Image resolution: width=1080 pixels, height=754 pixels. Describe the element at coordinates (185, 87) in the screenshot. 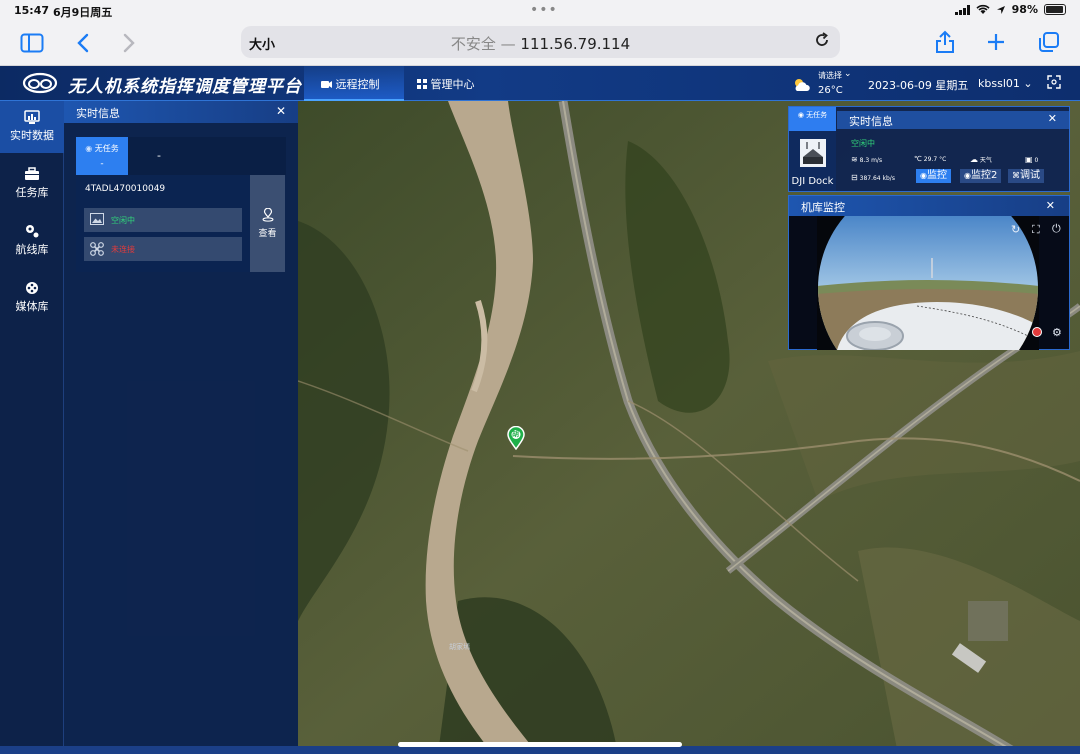

I see `app-title: 无人机系统指挥调度管理平台` at that location.